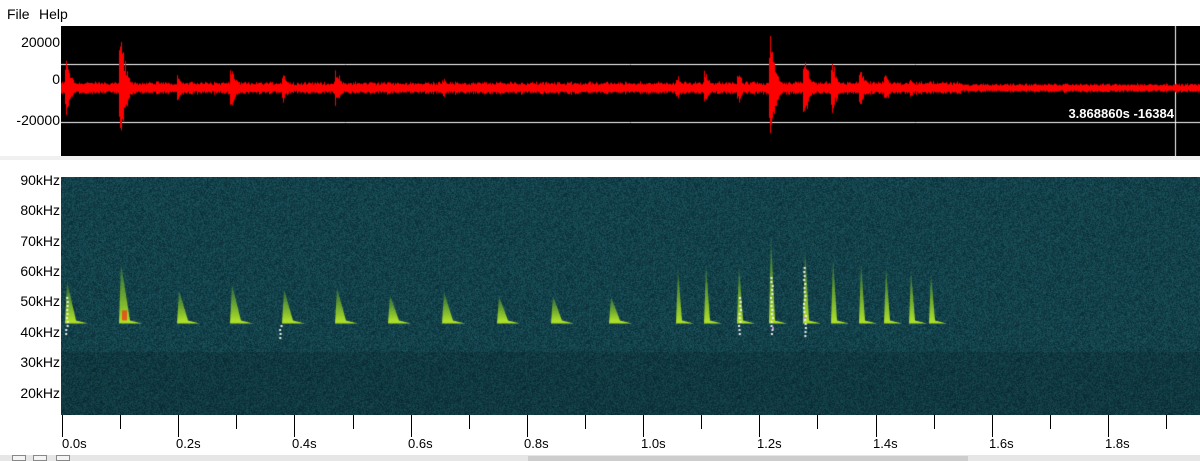  I want to click on time-tick-label: 0.6s, so click(420, 443).